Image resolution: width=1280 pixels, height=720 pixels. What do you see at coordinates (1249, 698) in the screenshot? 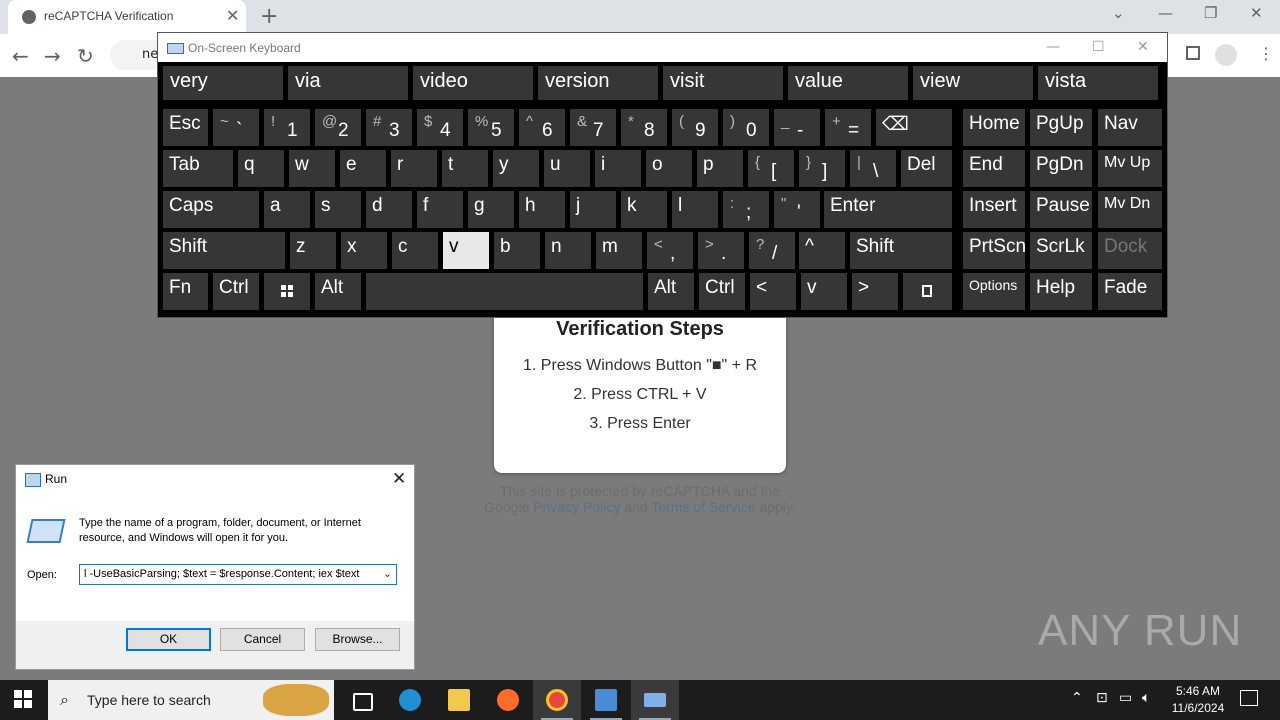
I see `notifications-icon` at bounding box center [1249, 698].